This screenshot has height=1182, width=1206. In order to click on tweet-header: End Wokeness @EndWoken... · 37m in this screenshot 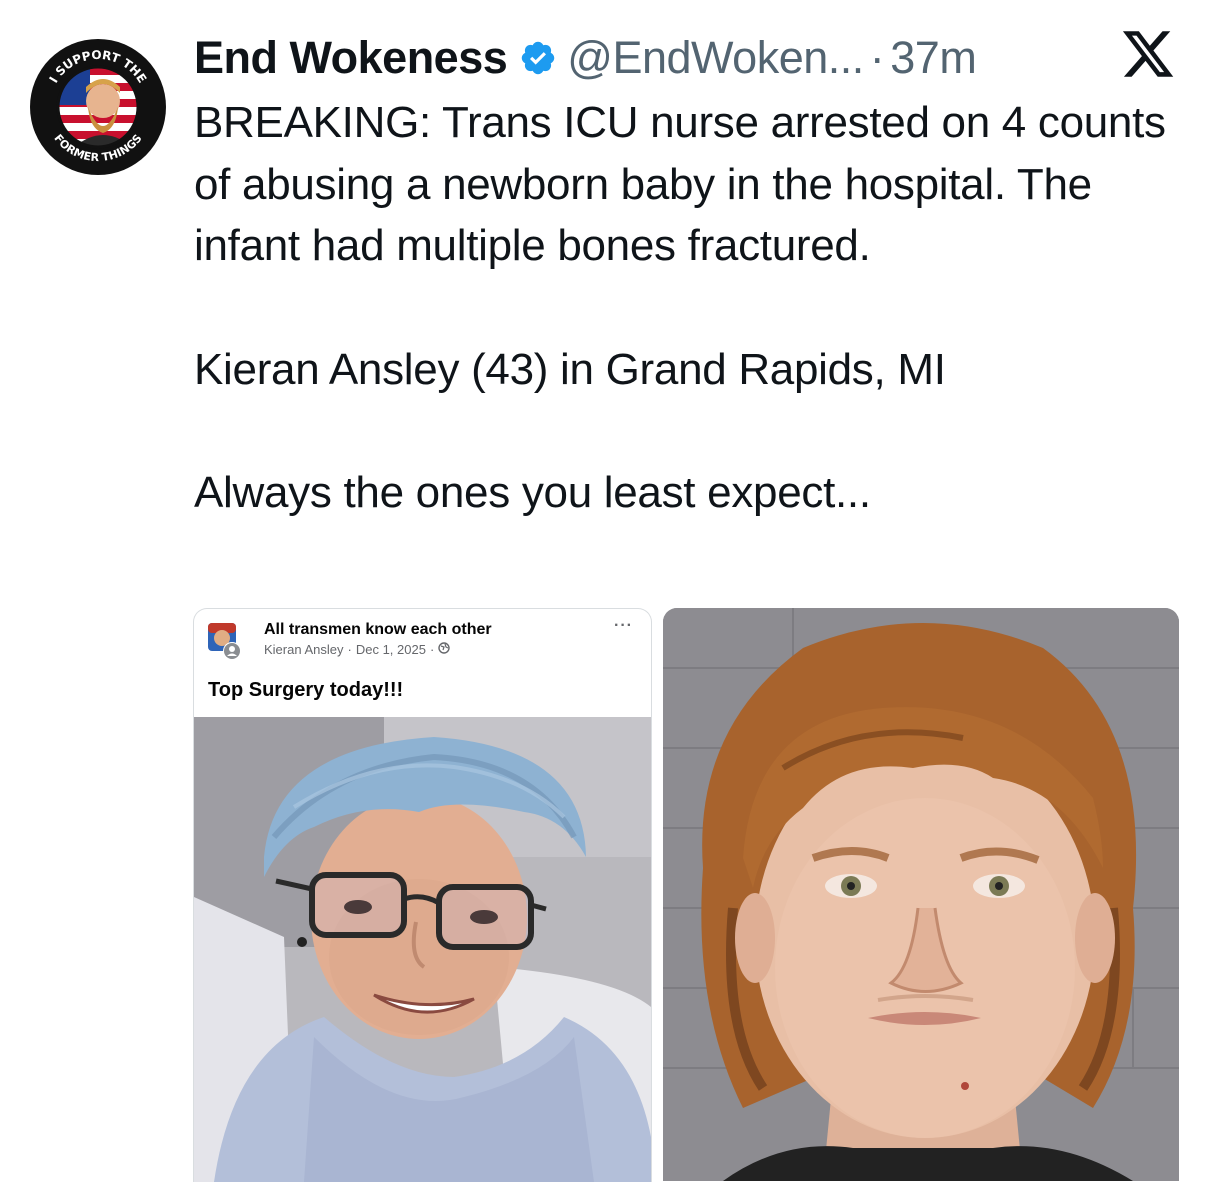, I will do `click(585, 58)`.